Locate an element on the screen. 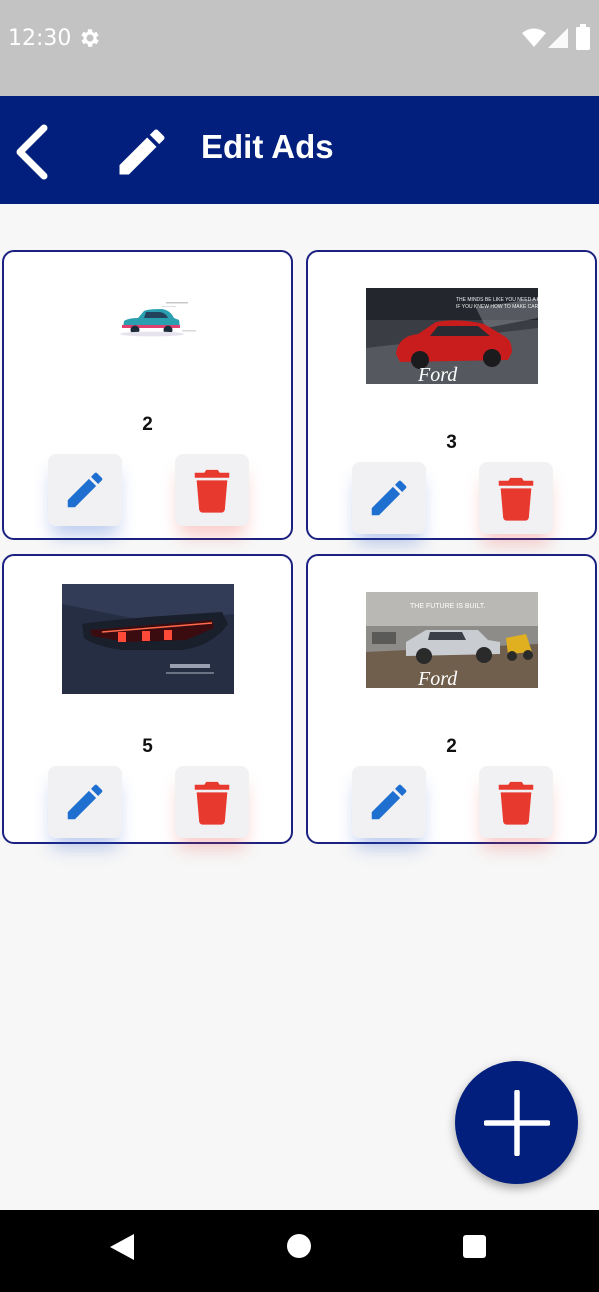  plus-icon is located at coordinates (516, 1122).